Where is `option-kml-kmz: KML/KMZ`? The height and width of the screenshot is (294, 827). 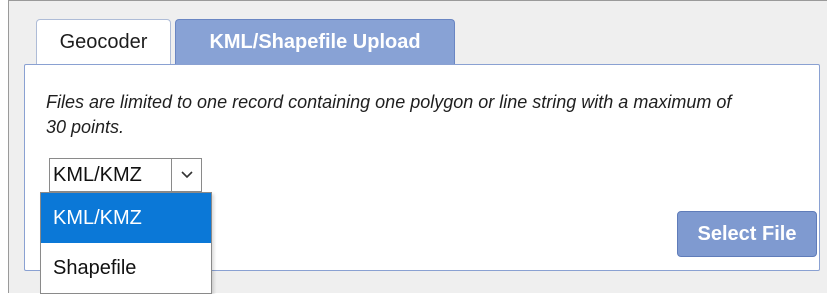 option-kml-kmz: KML/KMZ is located at coordinates (126, 218).